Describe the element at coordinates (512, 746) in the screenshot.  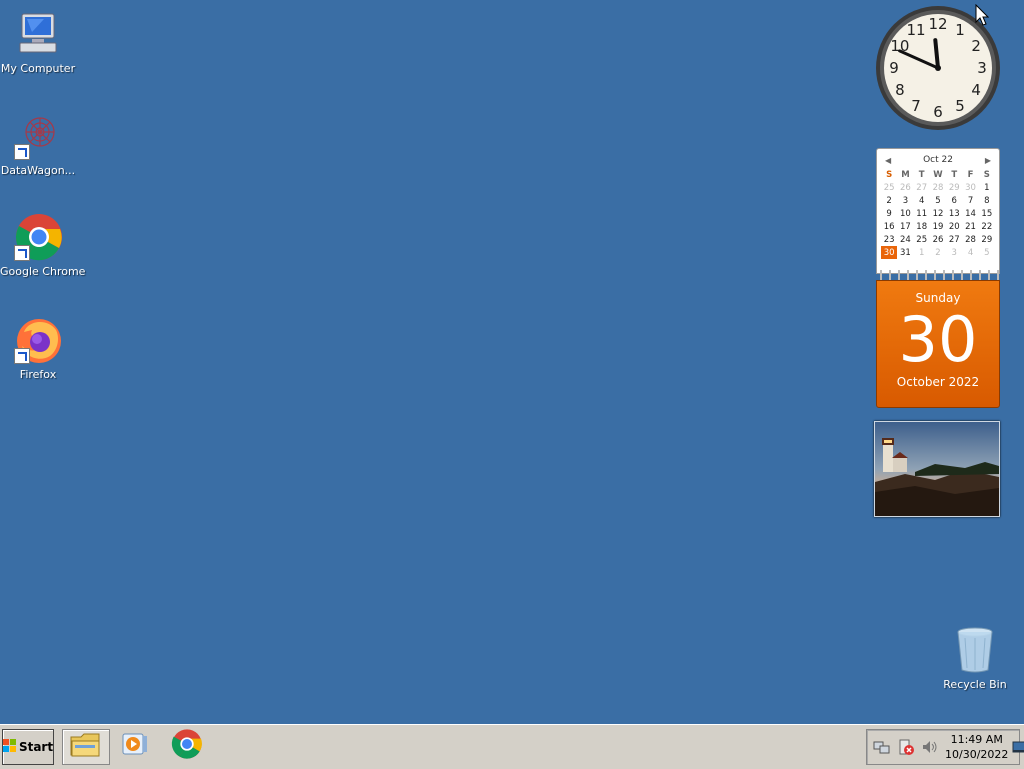
I see `taskbar: Start 11:49 AM 10/30/2022` at that location.